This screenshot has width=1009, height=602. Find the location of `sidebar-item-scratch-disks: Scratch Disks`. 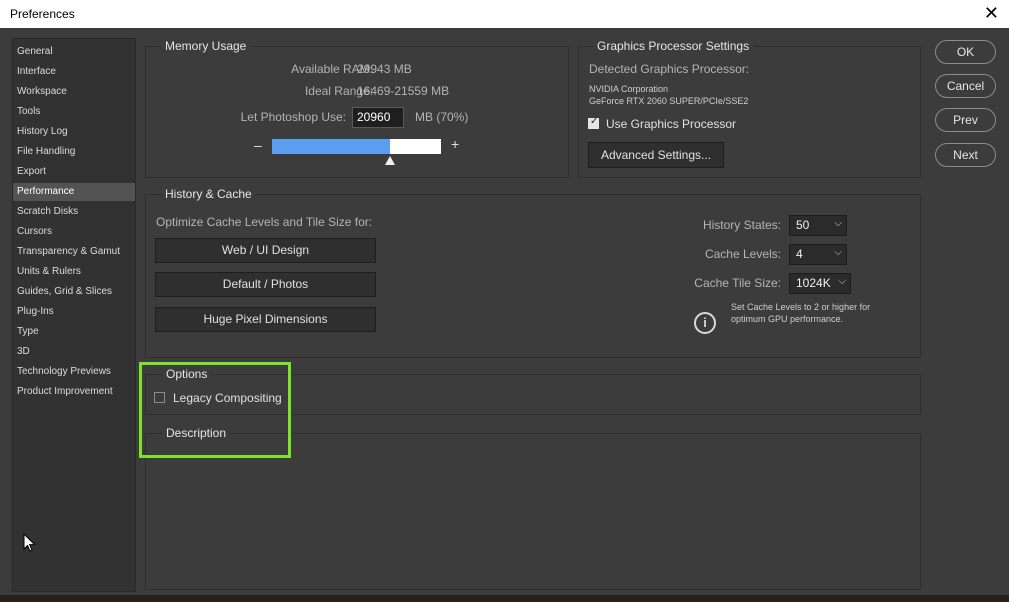

sidebar-item-scratch-disks: Scratch Disks is located at coordinates (74, 212).